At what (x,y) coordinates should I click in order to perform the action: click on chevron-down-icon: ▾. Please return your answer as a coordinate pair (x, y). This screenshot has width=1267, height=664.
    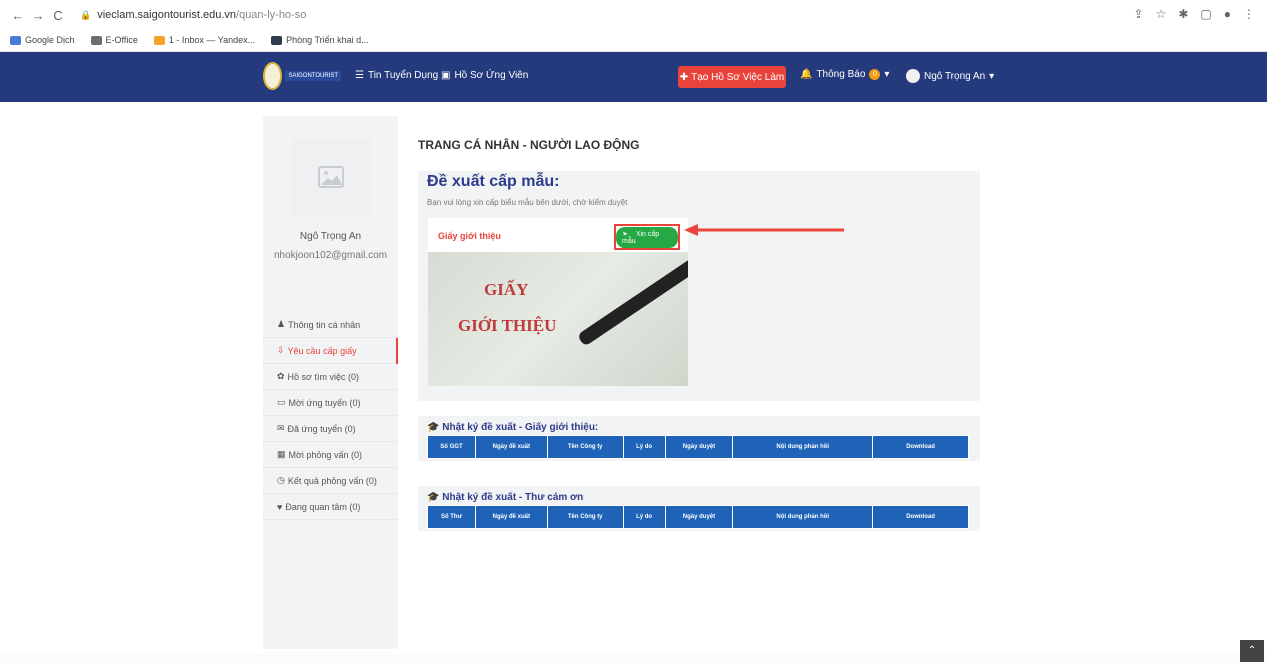
    Looking at the image, I should click on (887, 74).